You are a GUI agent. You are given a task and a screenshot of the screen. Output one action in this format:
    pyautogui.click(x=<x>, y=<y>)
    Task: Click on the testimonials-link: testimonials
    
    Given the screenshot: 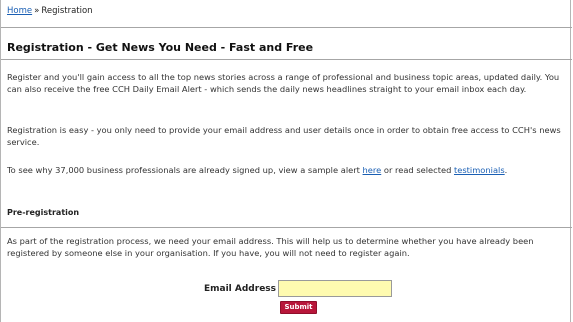 What is the action you would take?
    pyautogui.click(x=479, y=170)
    